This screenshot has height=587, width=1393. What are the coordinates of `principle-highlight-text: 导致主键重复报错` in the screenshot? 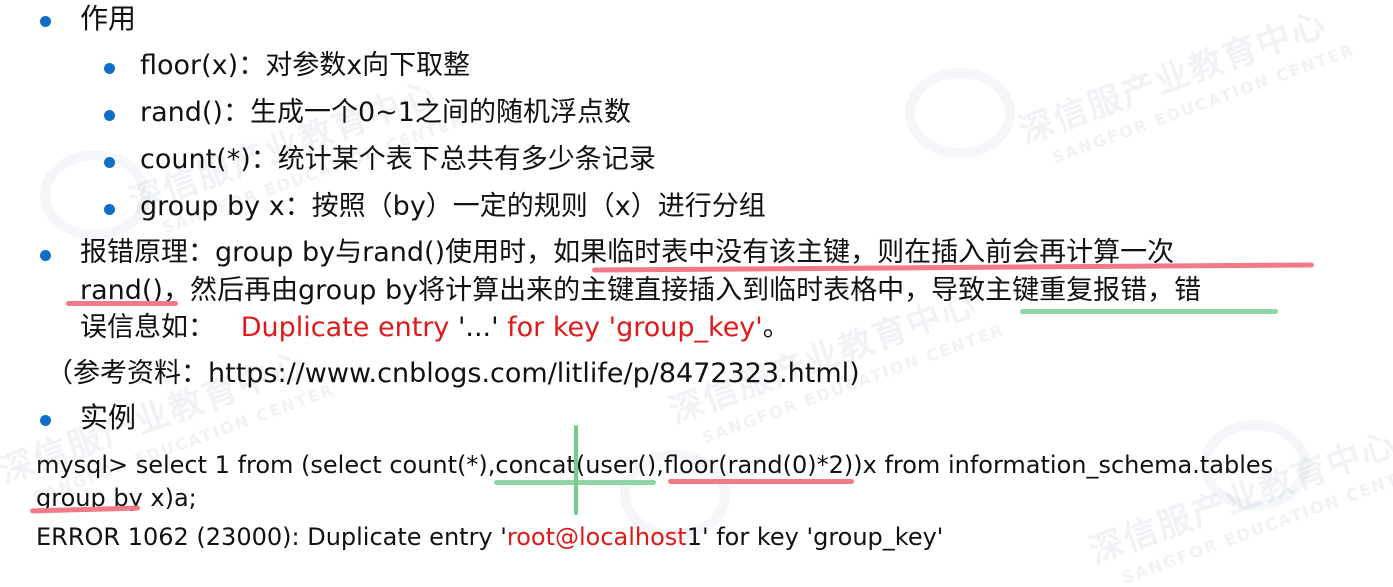 It's located at (1039, 290).